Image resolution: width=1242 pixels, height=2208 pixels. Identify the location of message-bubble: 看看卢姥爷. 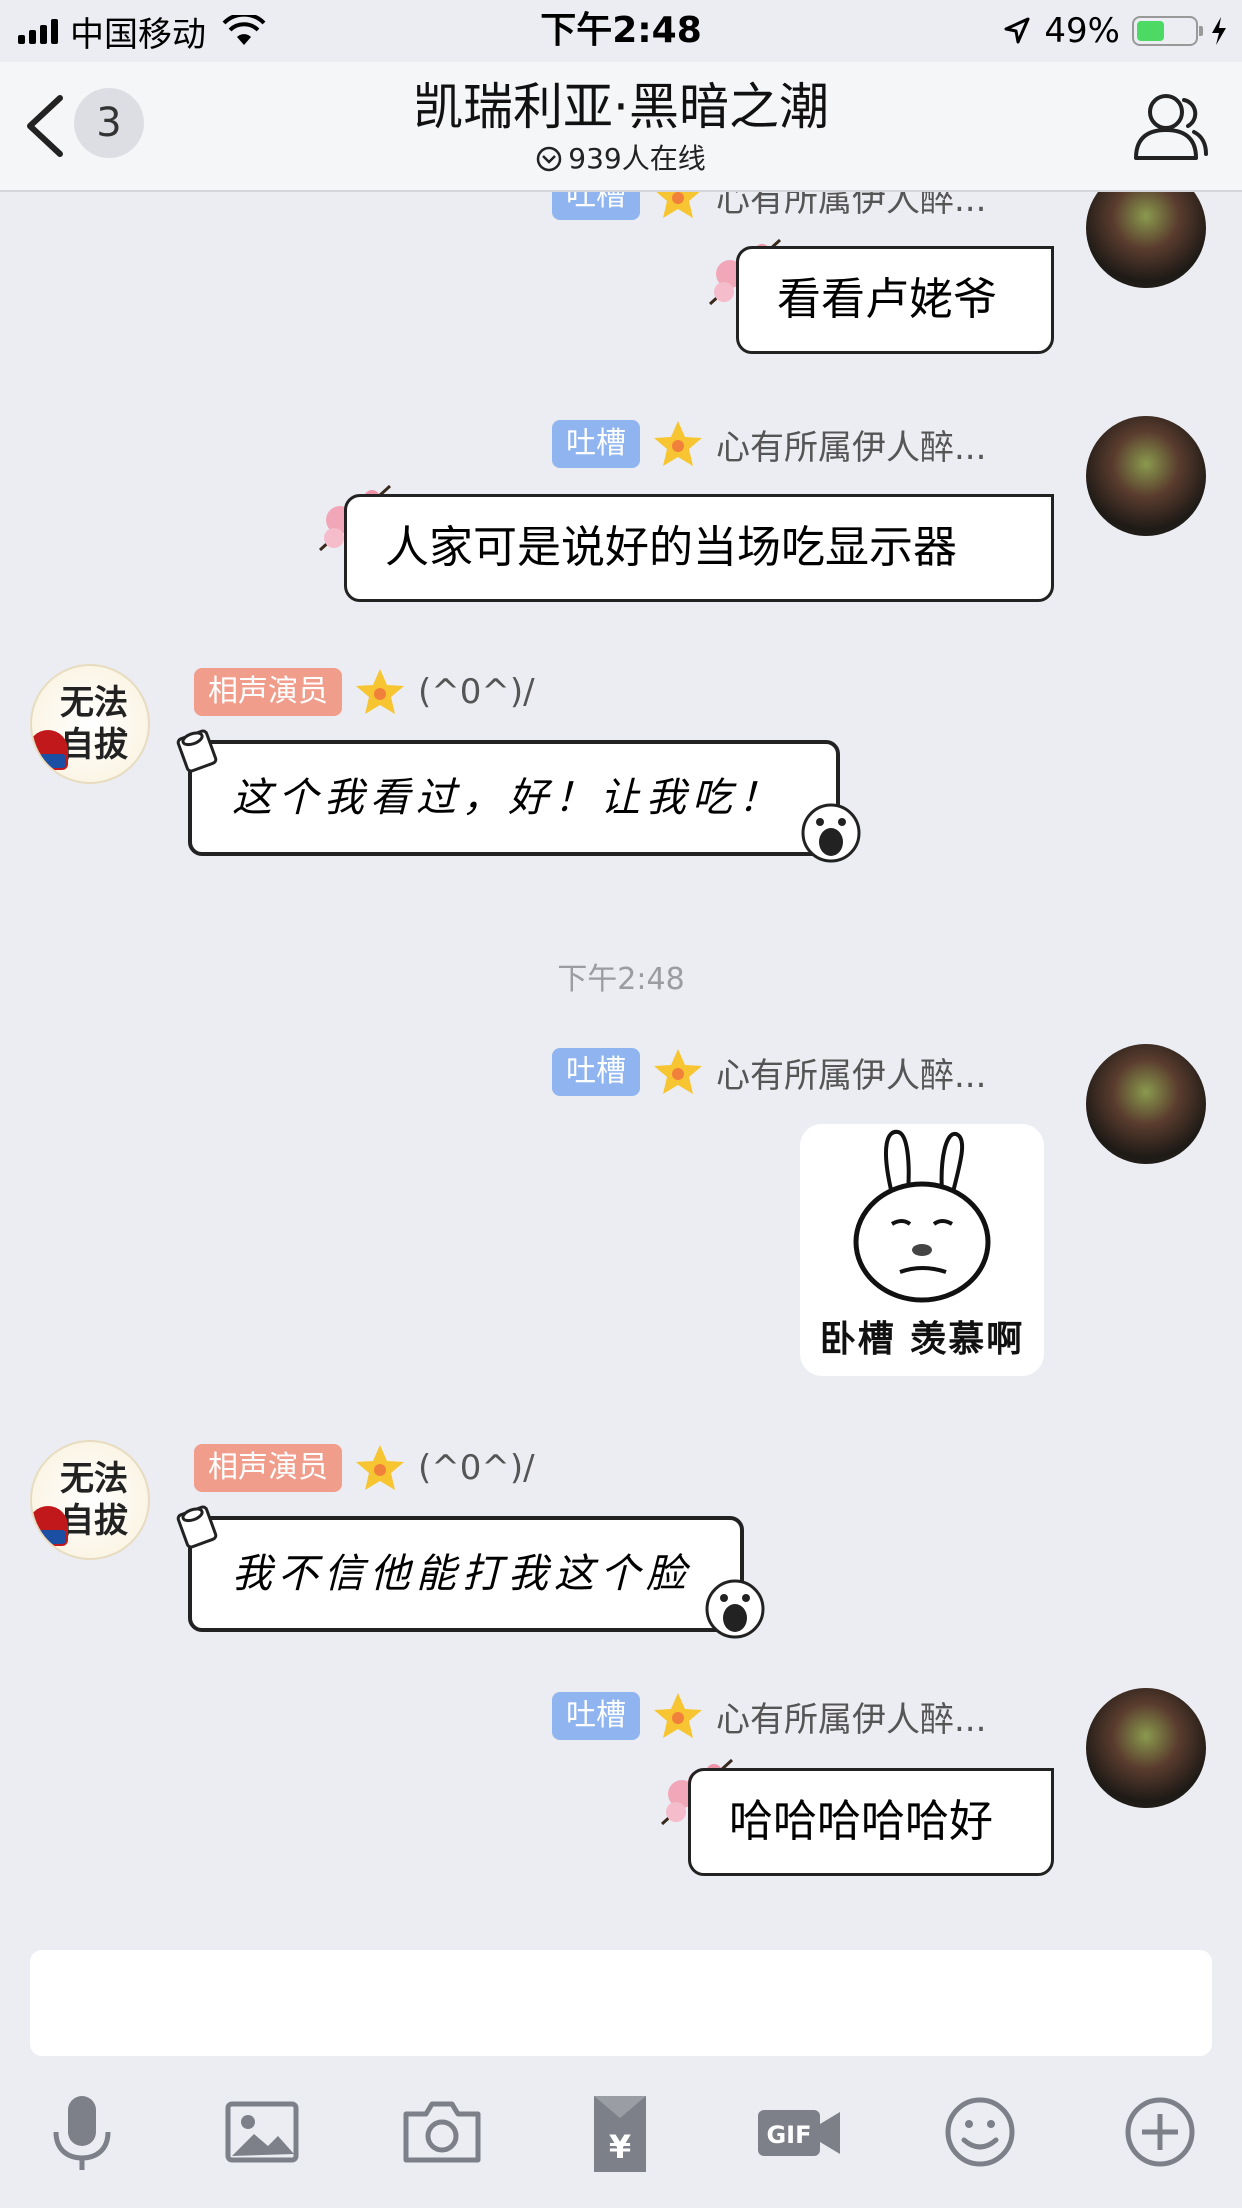
(895, 300).